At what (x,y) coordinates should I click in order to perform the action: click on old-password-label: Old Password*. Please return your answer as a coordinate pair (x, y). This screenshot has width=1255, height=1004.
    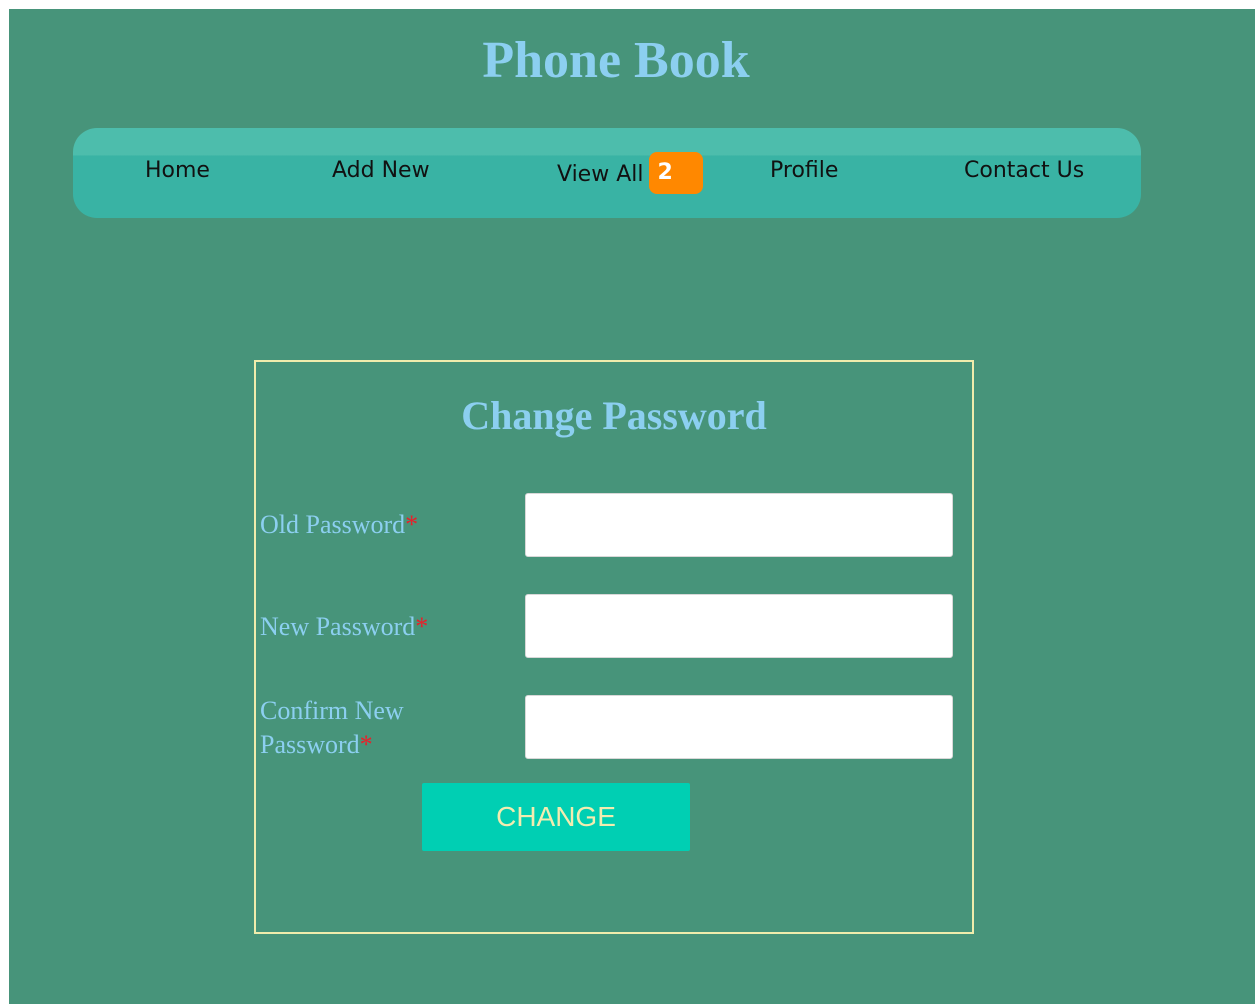
    Looking at the image, I should click on (339, 525).